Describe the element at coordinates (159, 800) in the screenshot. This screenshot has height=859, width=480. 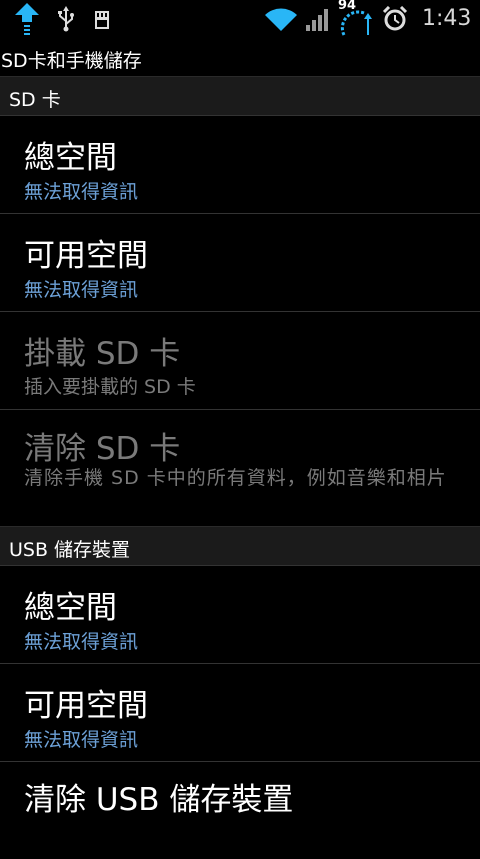
I see `item-title: 清除 USB 儲存裝置` at that location.